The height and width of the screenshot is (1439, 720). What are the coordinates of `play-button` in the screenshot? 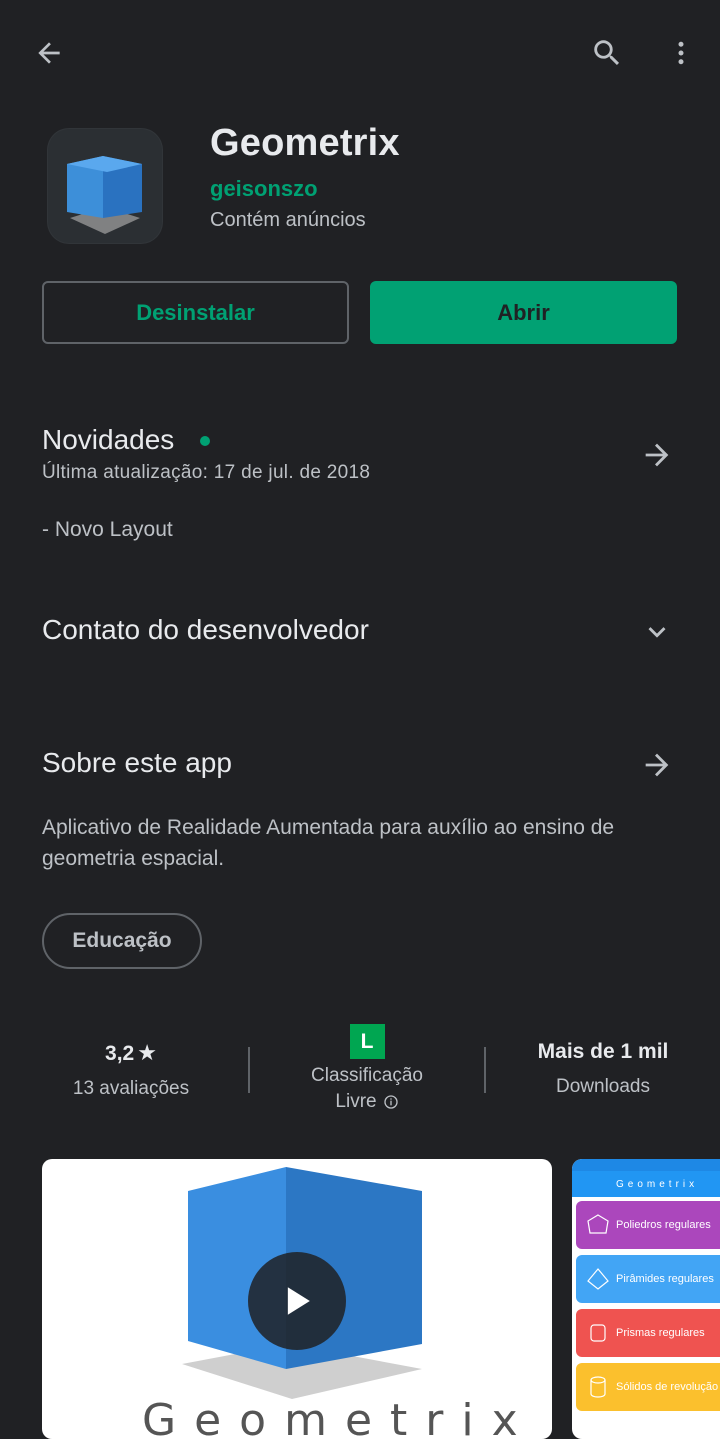 It's located at (297, 1301).